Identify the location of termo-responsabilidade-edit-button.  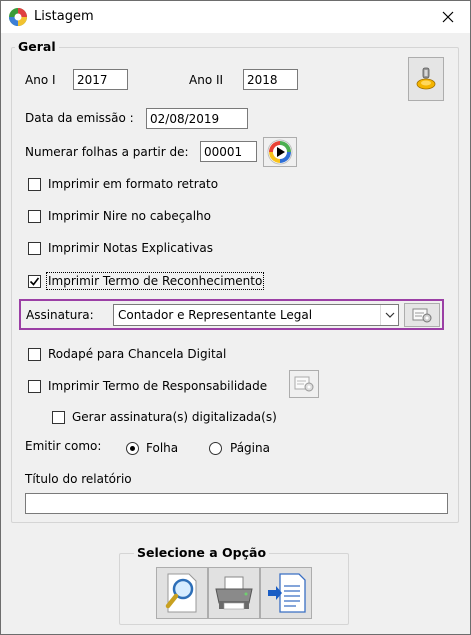
(304, 384).